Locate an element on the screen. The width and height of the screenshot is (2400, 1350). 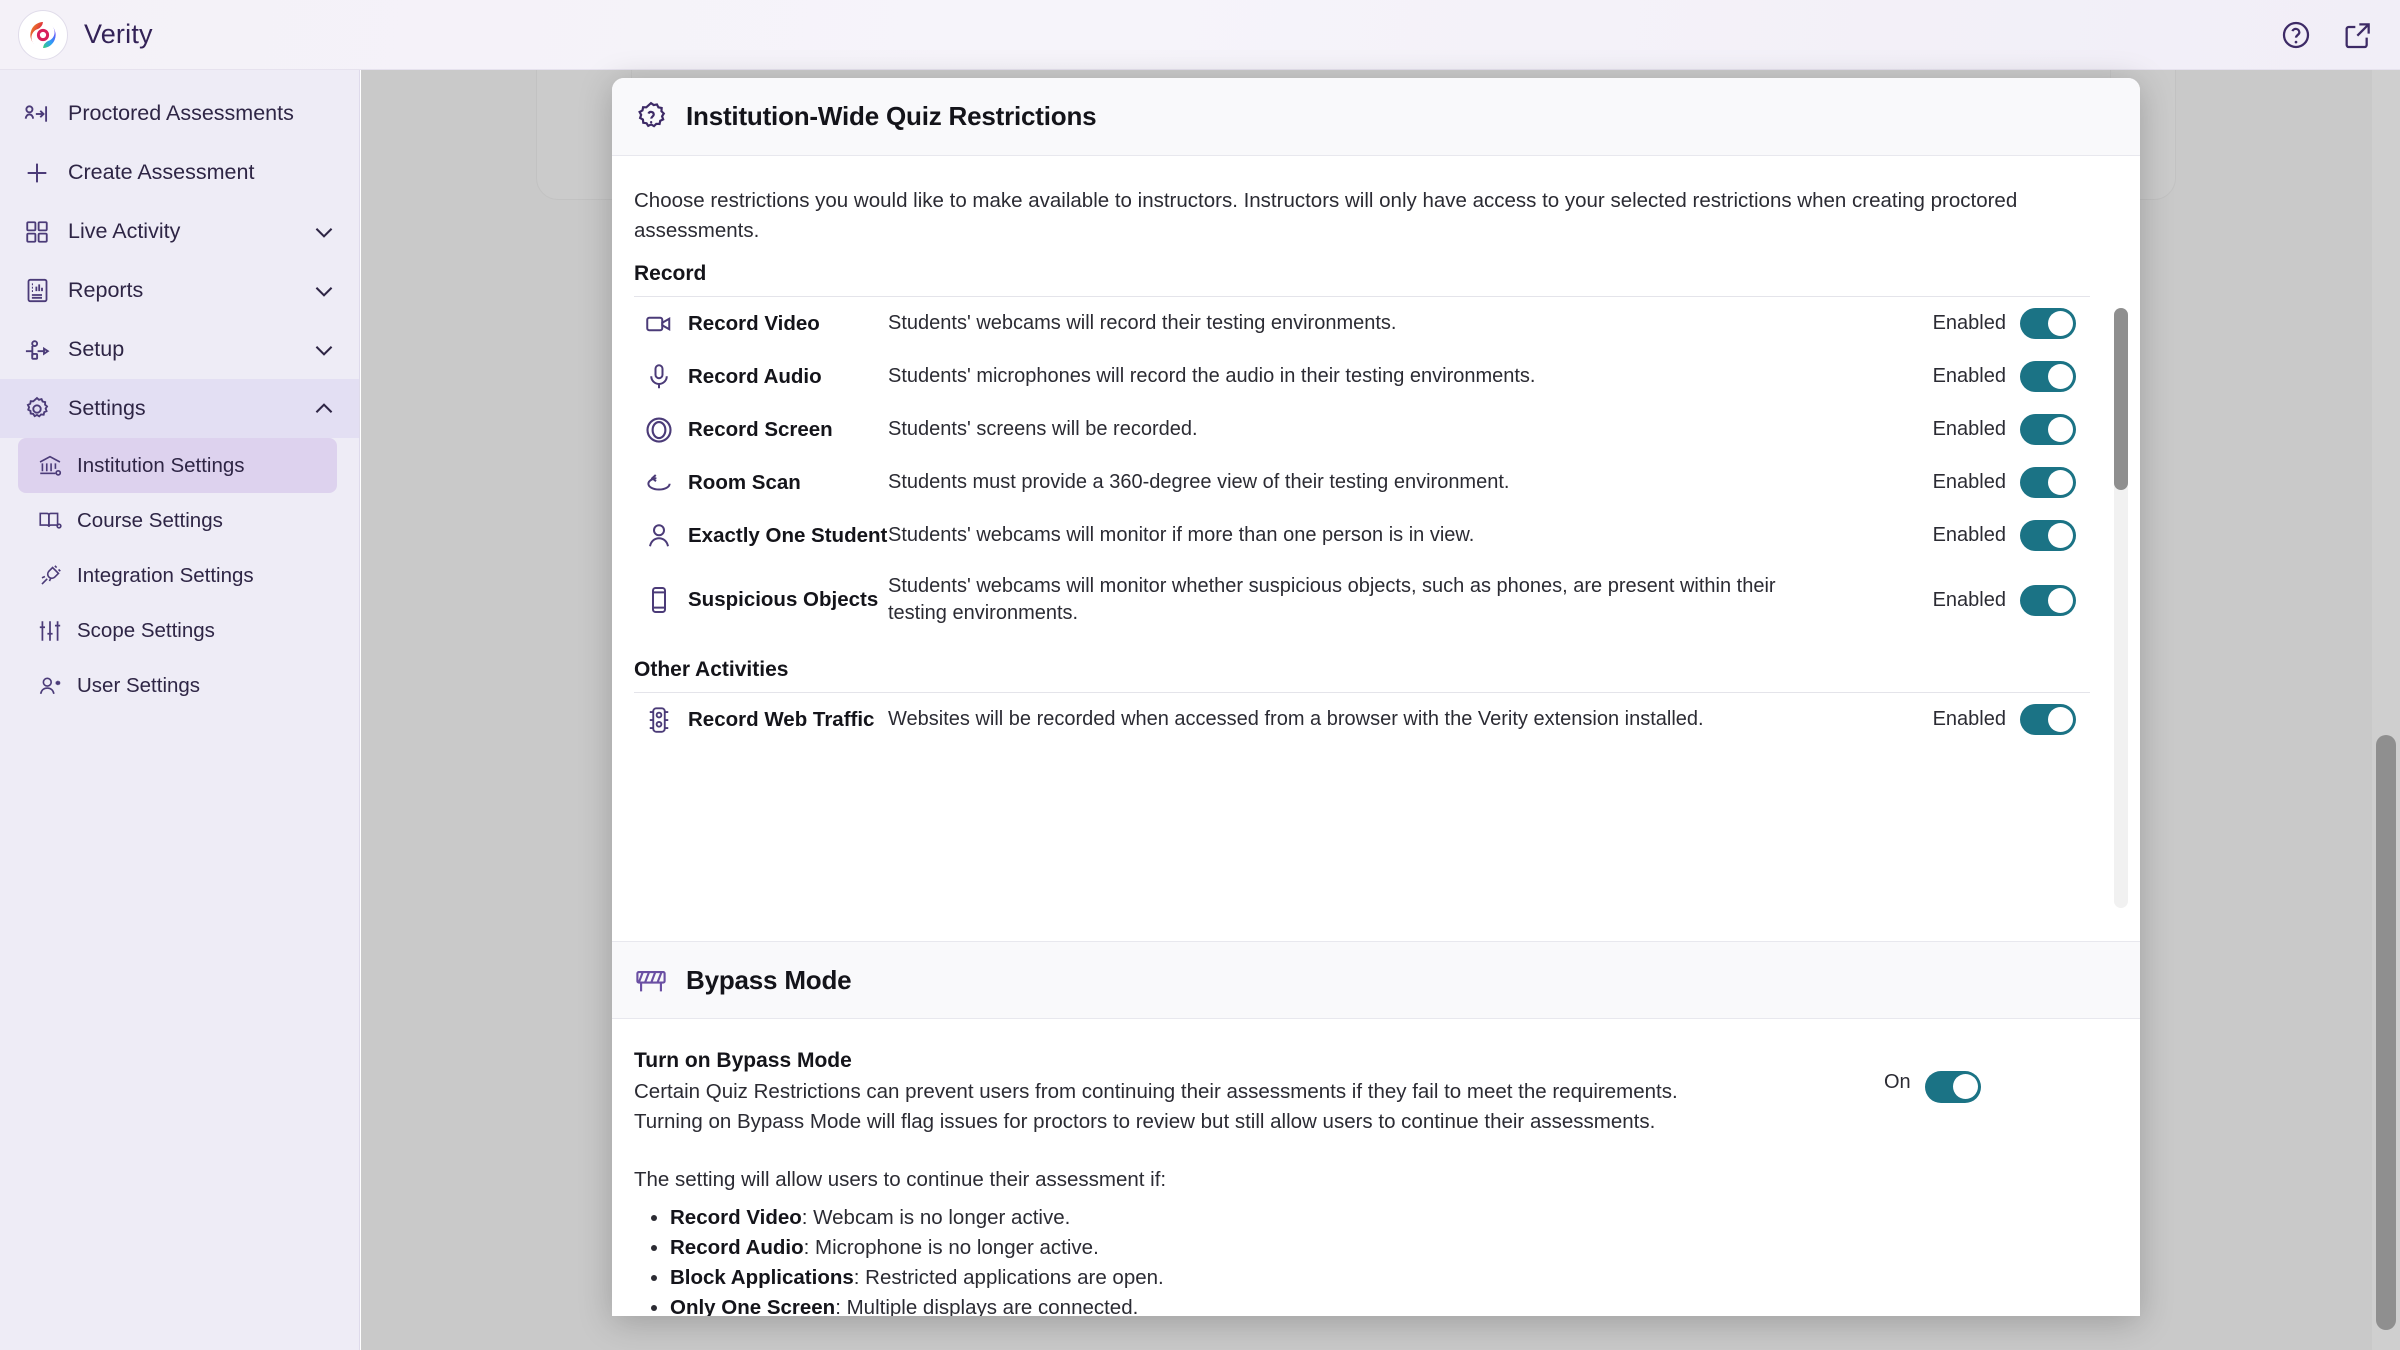
sidebar-item-user-settings: User Settings is located at coordinates (177, 685).